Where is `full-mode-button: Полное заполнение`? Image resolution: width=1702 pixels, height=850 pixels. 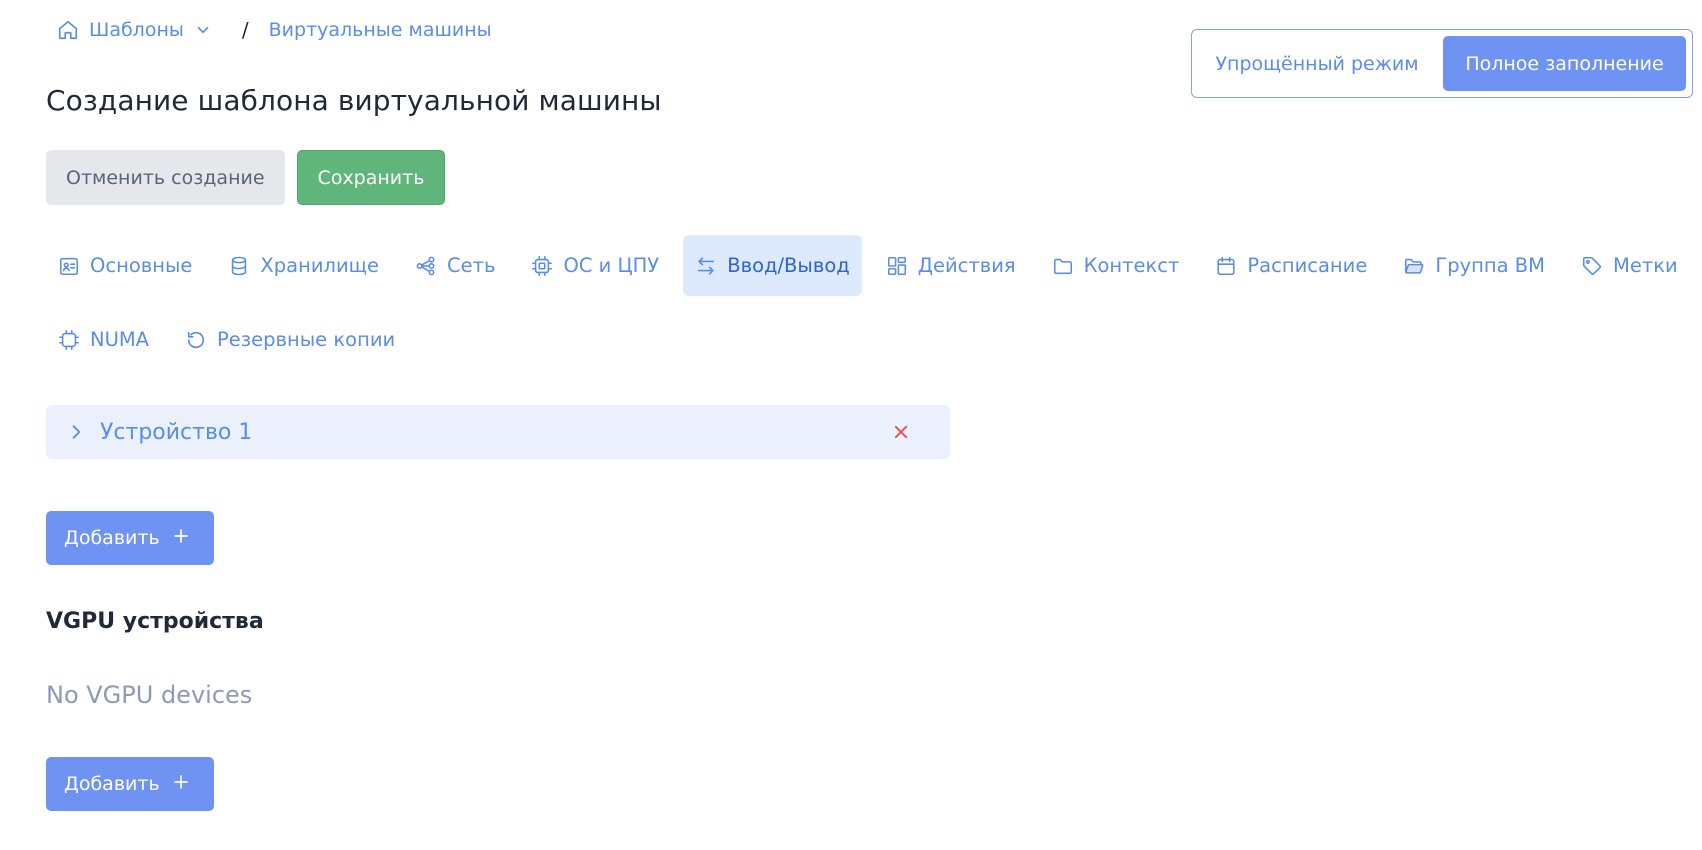
full-mode-button: Полное заполнение is located at coordinates (1564, 63).